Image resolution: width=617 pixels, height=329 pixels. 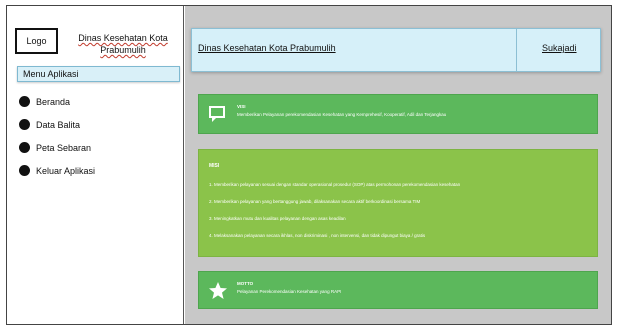 What do you see at coordinates (267, 48) in the screenshot?
I see `page-title: Dinas Kesehatan Kota Prabumulih` at bounding box center [267, 48].